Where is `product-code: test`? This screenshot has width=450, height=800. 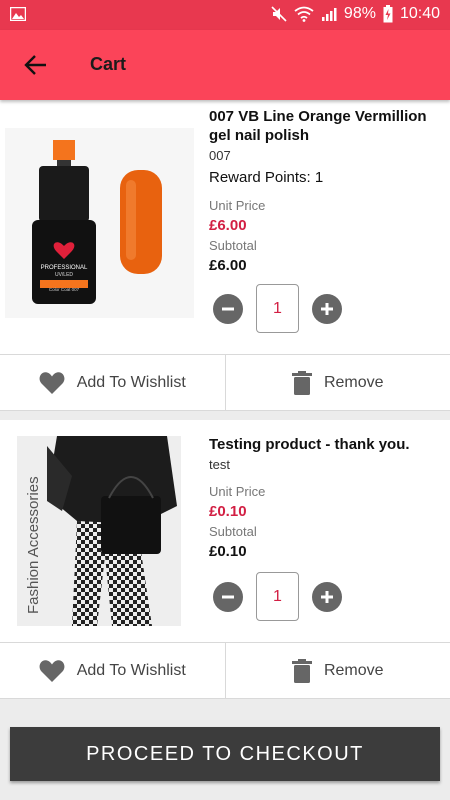 product-code: test is located at coordinates (219, 464).